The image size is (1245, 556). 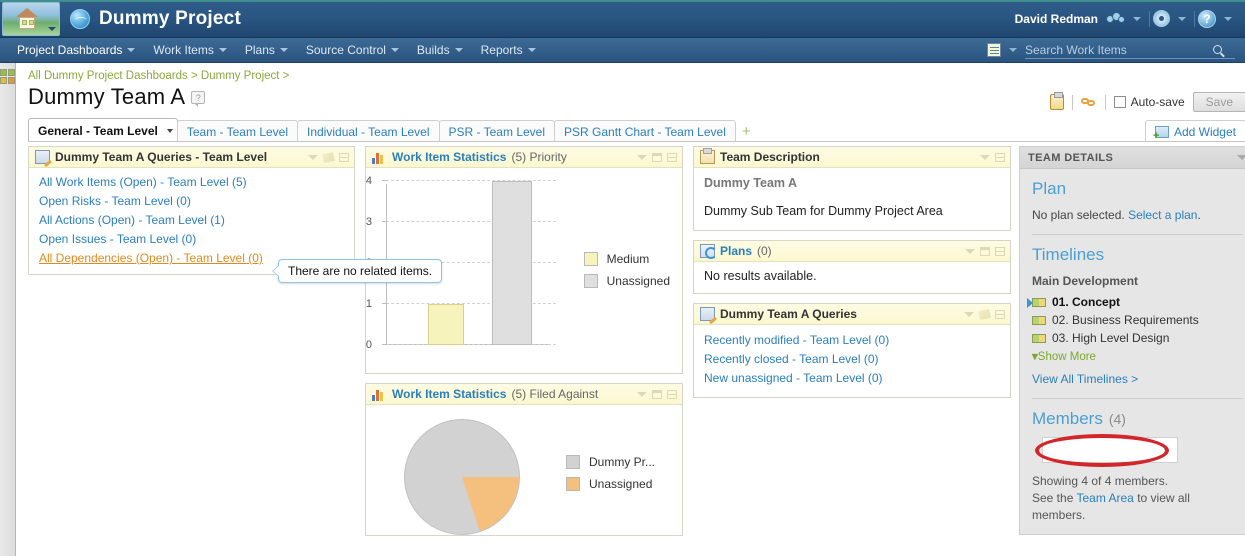 I want to click on team-name: Dummy Team A, so click(x=751, y=183).